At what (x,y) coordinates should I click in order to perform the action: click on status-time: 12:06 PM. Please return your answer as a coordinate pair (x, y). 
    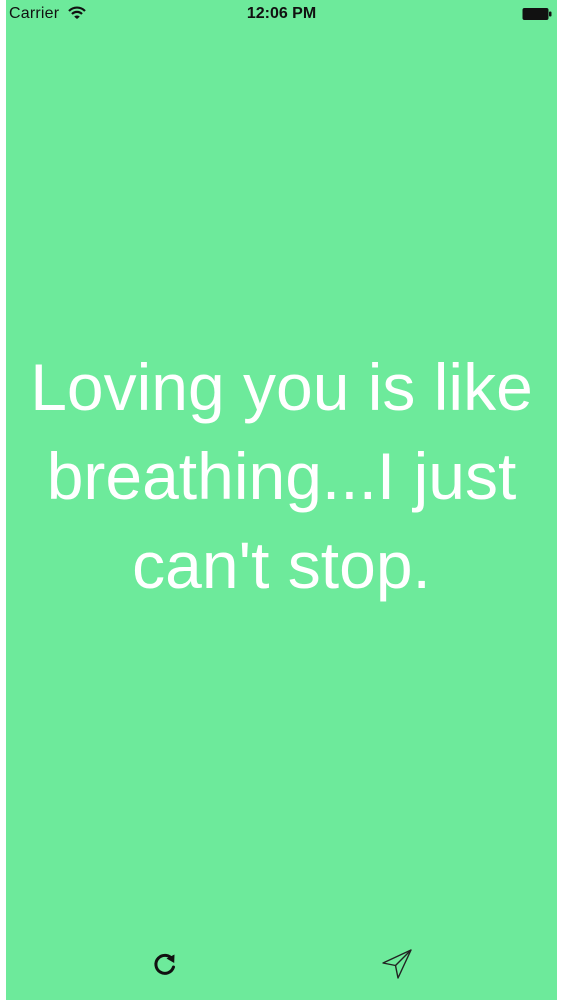
    Looking at the image, I should click on (281, 13).